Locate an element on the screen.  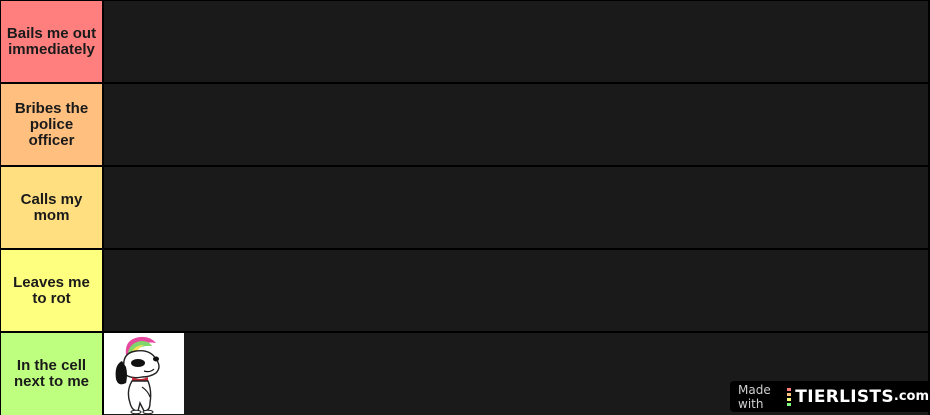
tierlists-domain: .com is located at coordinates (911, 396).